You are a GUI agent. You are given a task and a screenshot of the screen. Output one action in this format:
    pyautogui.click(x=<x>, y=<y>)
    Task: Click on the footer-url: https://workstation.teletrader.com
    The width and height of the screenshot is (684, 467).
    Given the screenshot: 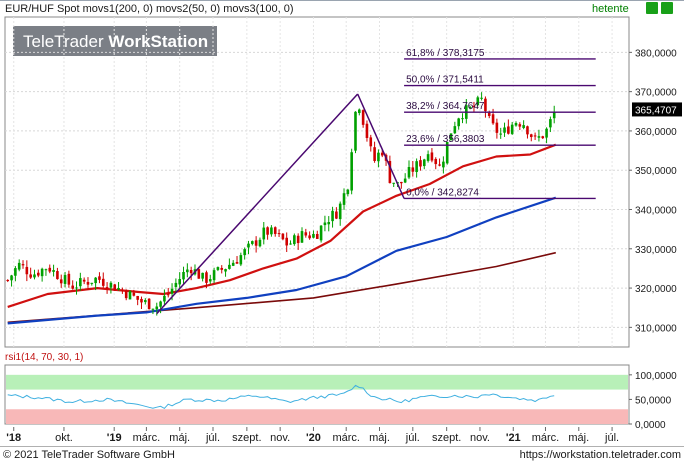 What is the action you would take?
    pyautogui.click(x=600, y=455)
    